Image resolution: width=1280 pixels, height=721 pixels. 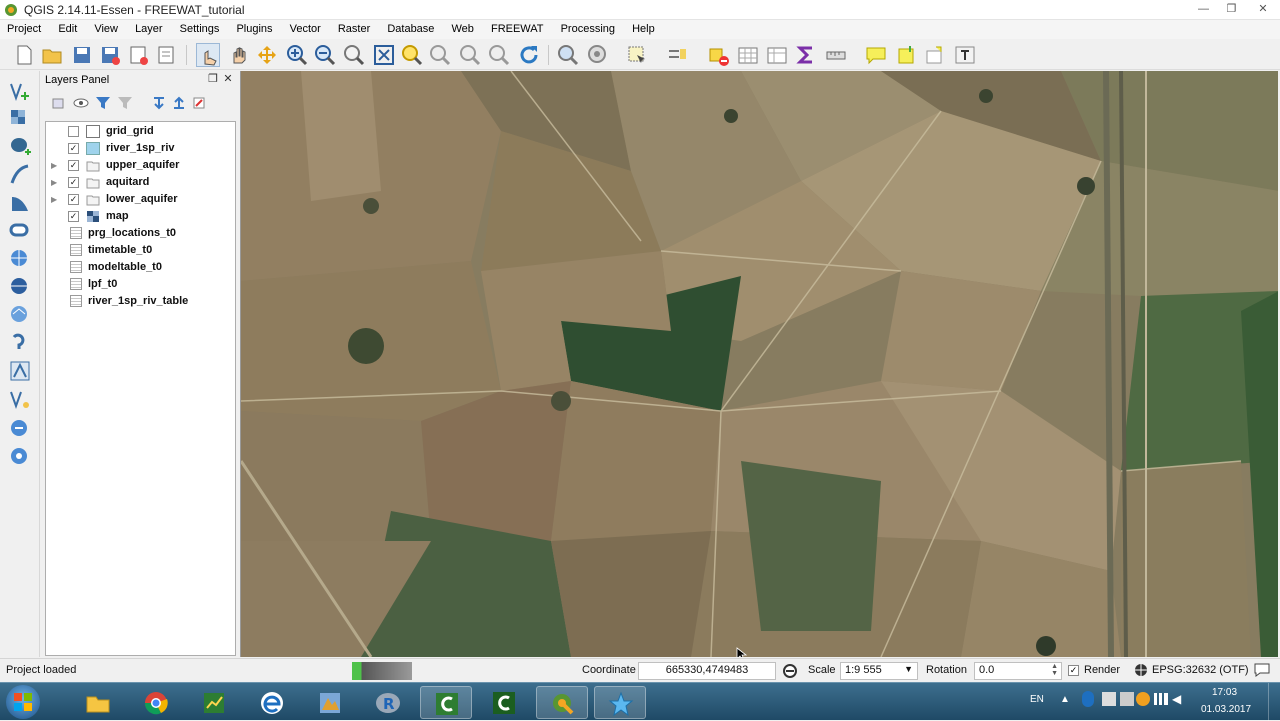 I want to click on bluetooth-icon, so click(x=1088, y=699).